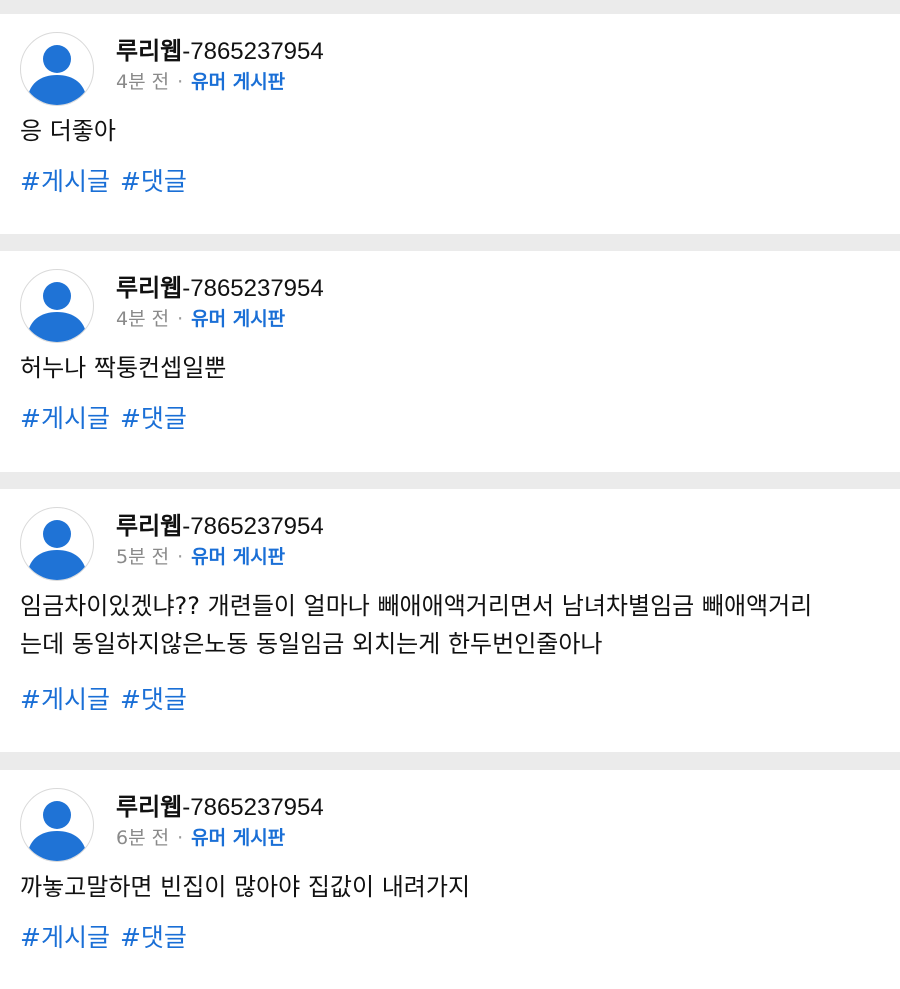  I want to click on comment-body: 허누나 짝퉁컨셉일뿐, so click(123, 368).